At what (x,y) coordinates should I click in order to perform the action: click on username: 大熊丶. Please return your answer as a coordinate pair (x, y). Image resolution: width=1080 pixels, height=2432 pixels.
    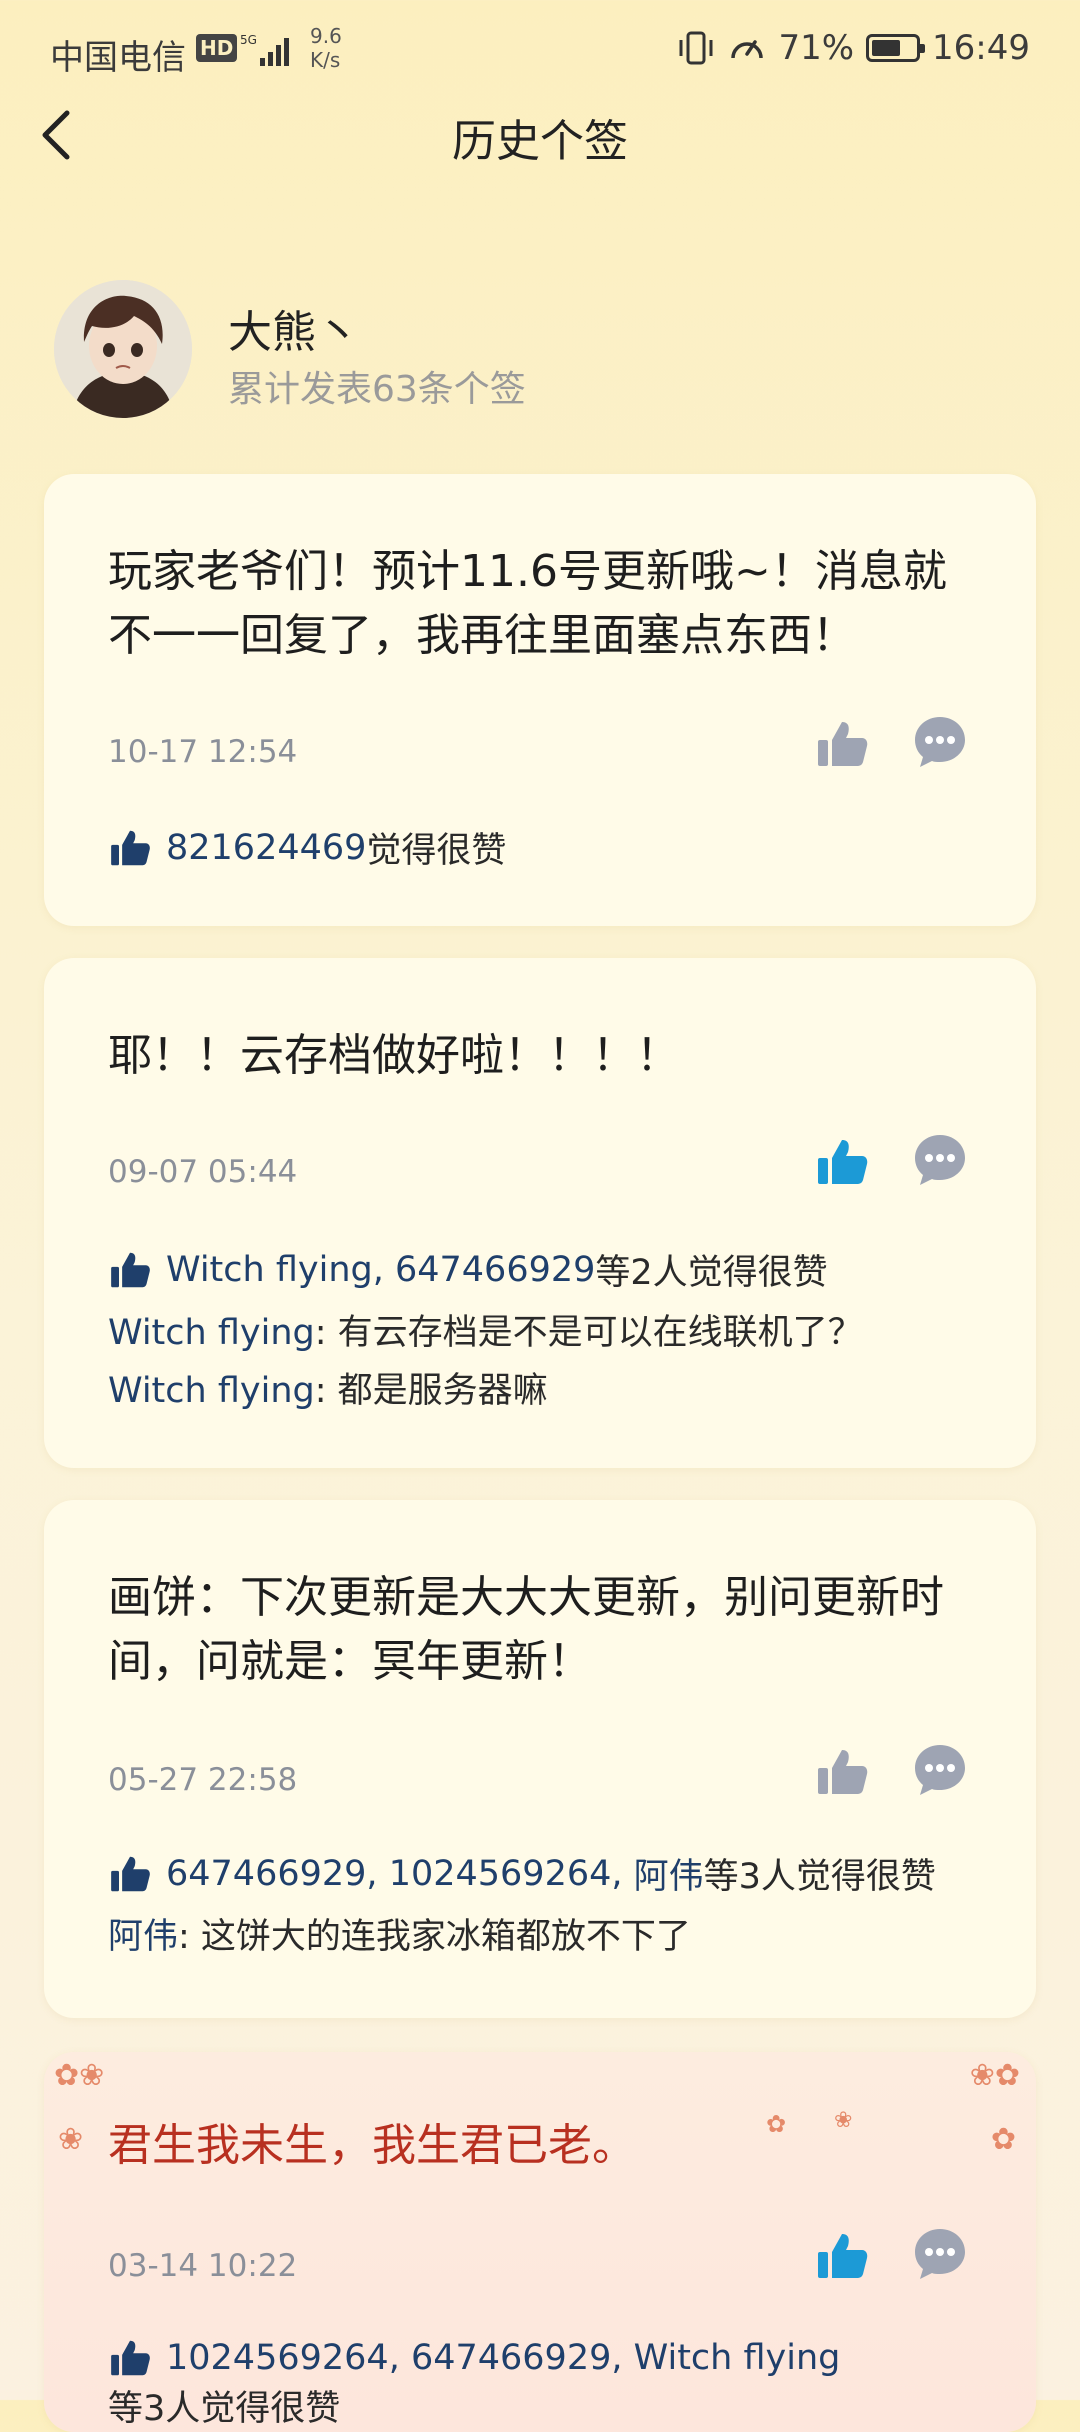
    Looking at the image, I should click on (294, 332).